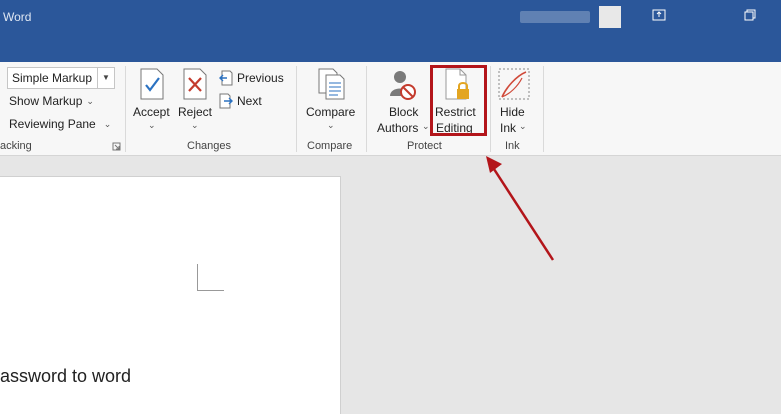  What do you see at coordinates (151, 112) in the screenshot?
I see `accept-label: Accept` at bounding box center [151, 112].